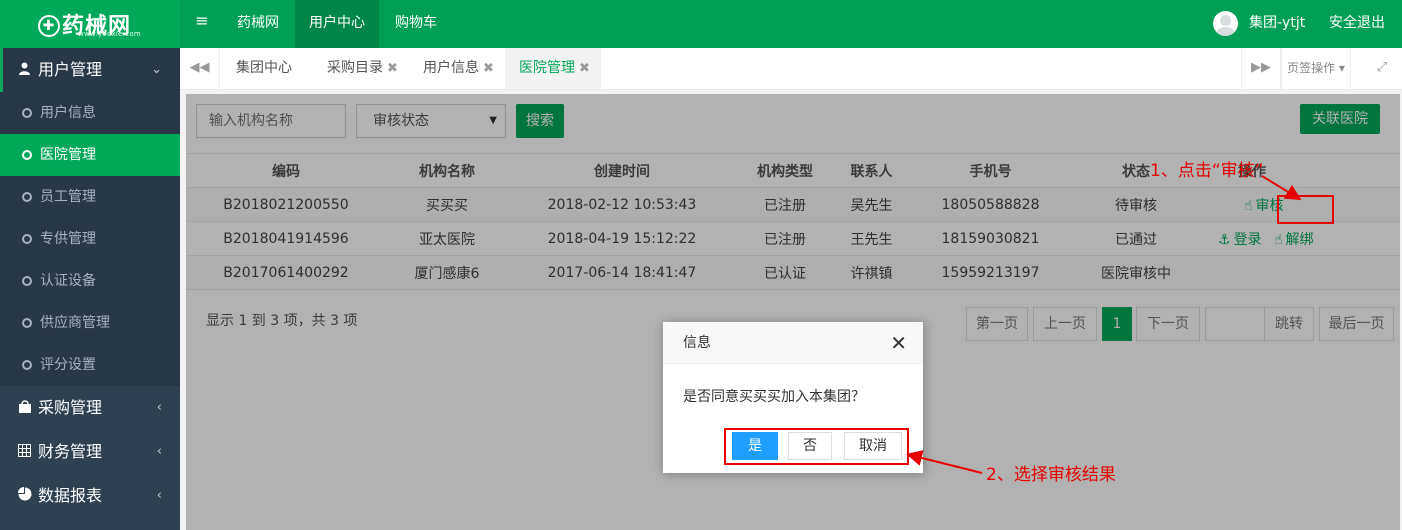  I want to click on shopping-bag-icon, so click(26, 410).